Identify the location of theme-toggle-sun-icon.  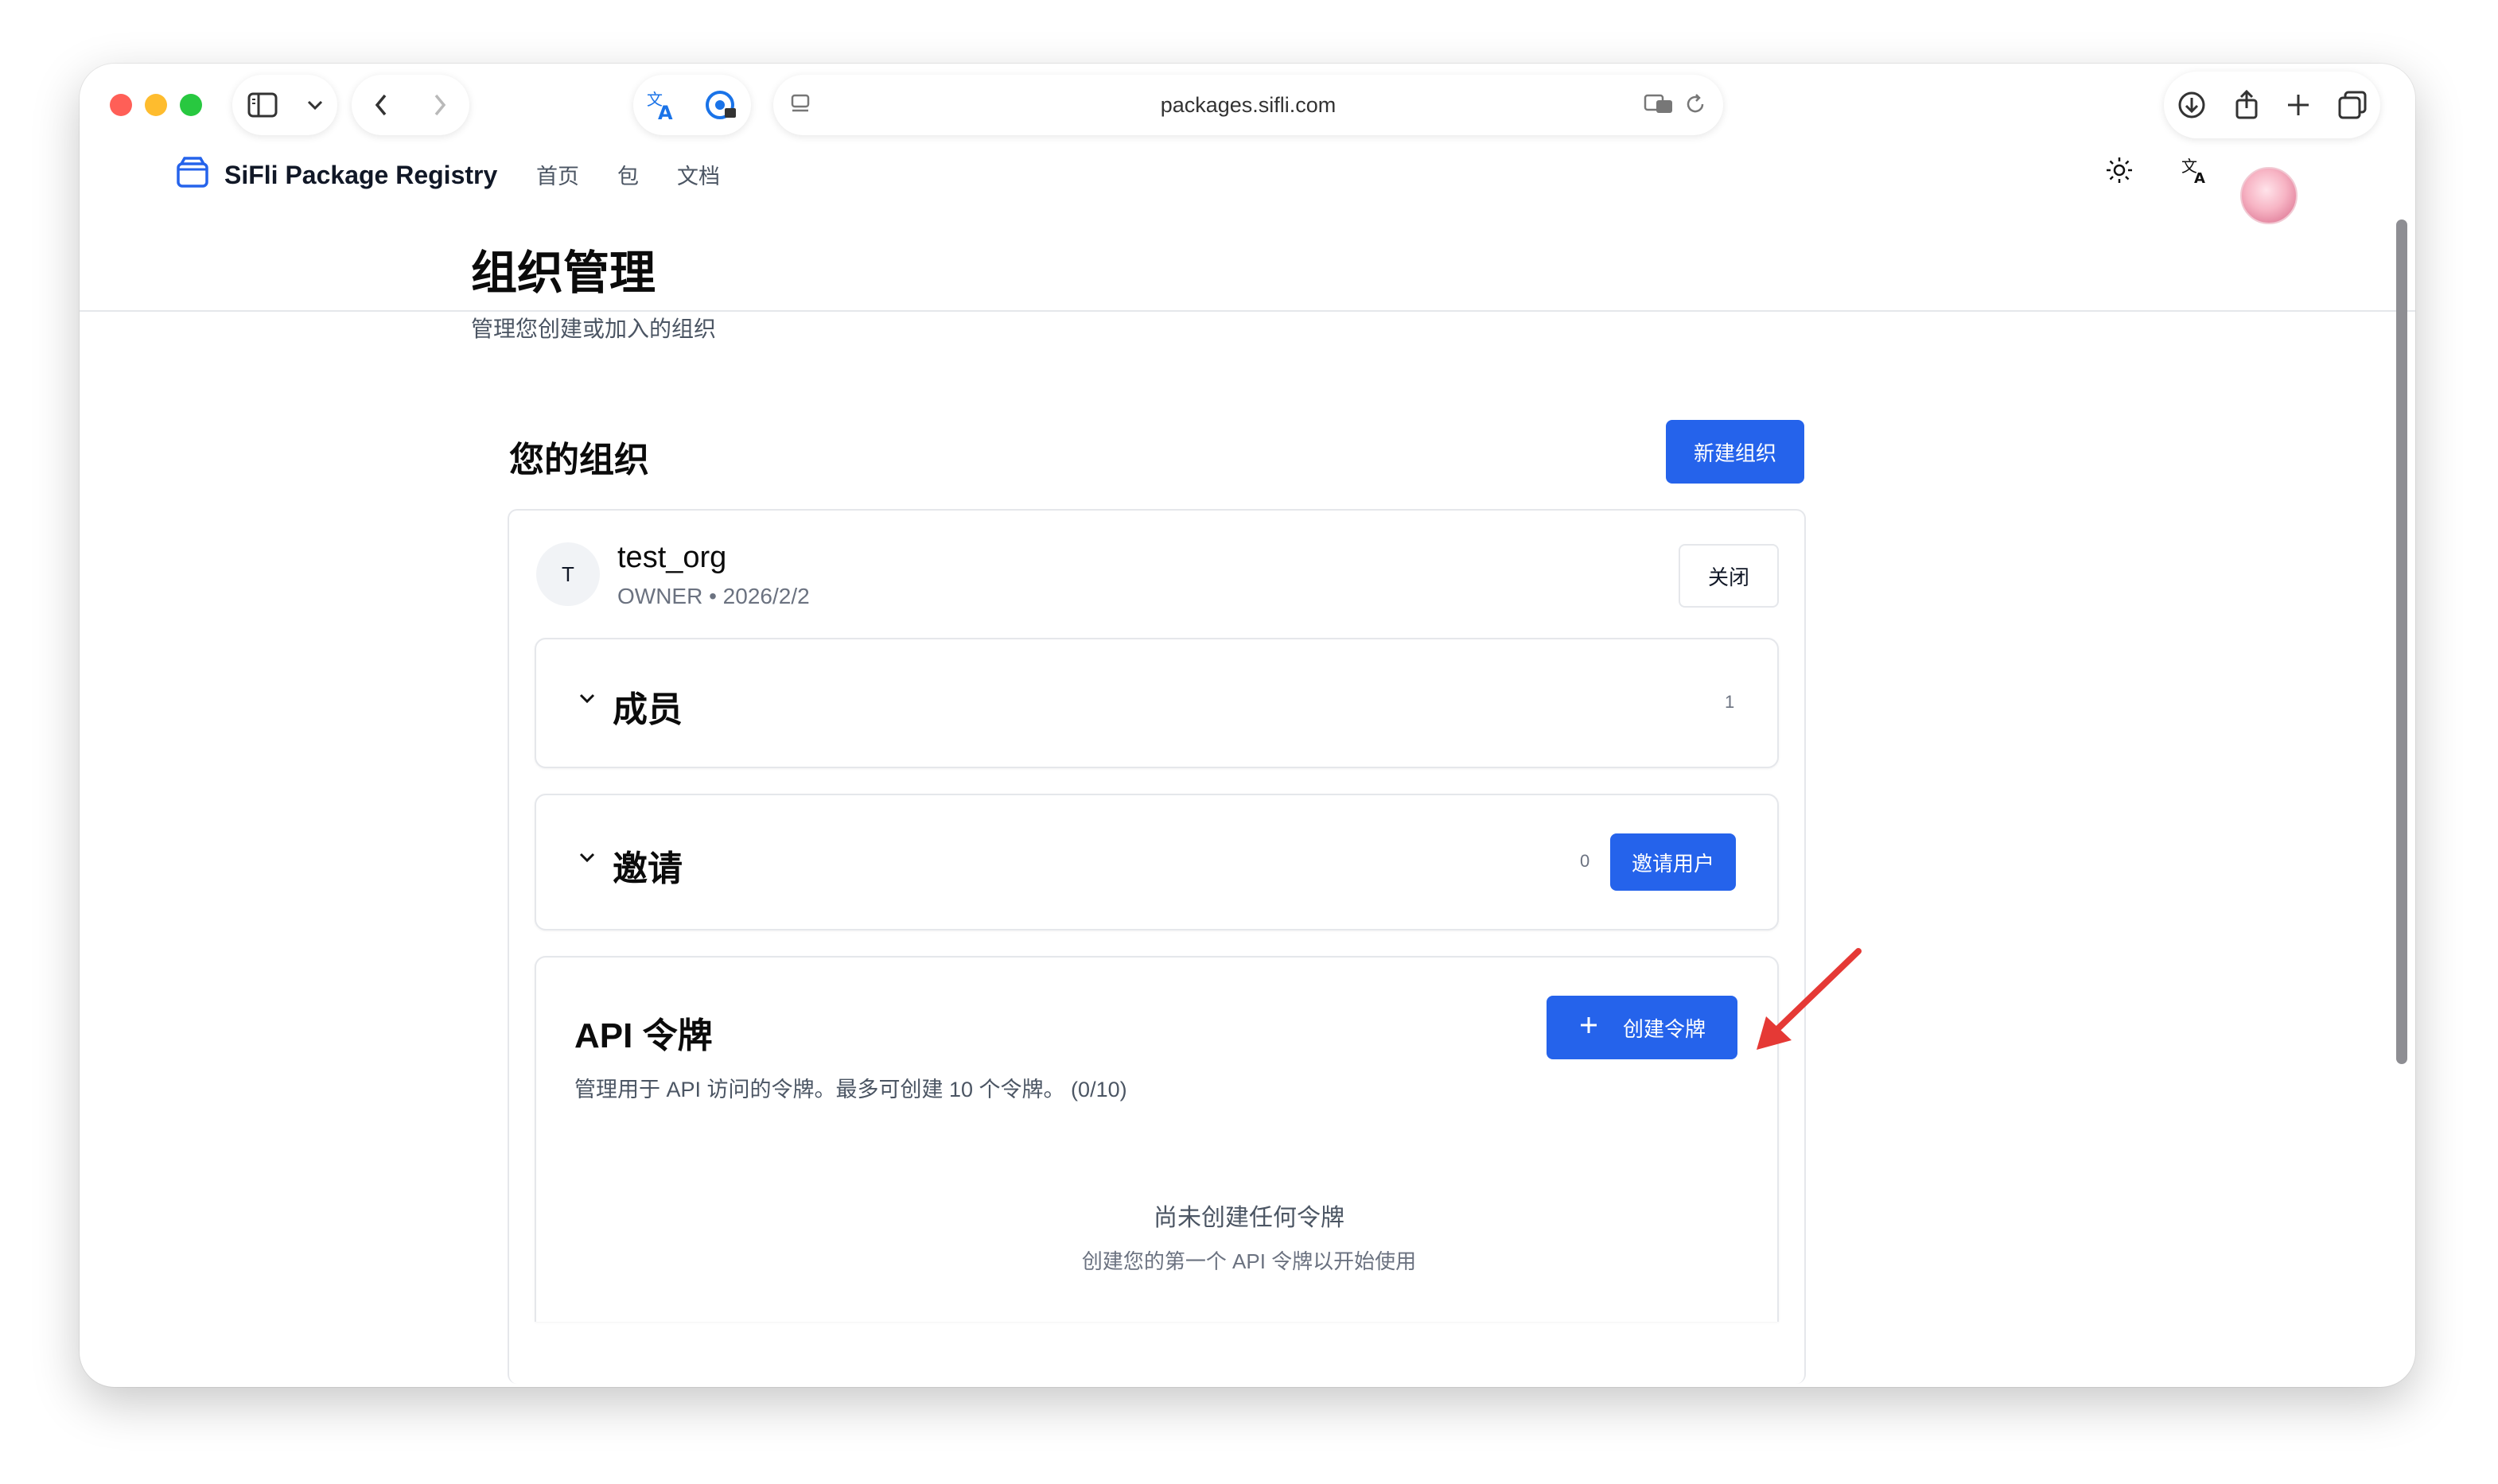
(2119, 172).